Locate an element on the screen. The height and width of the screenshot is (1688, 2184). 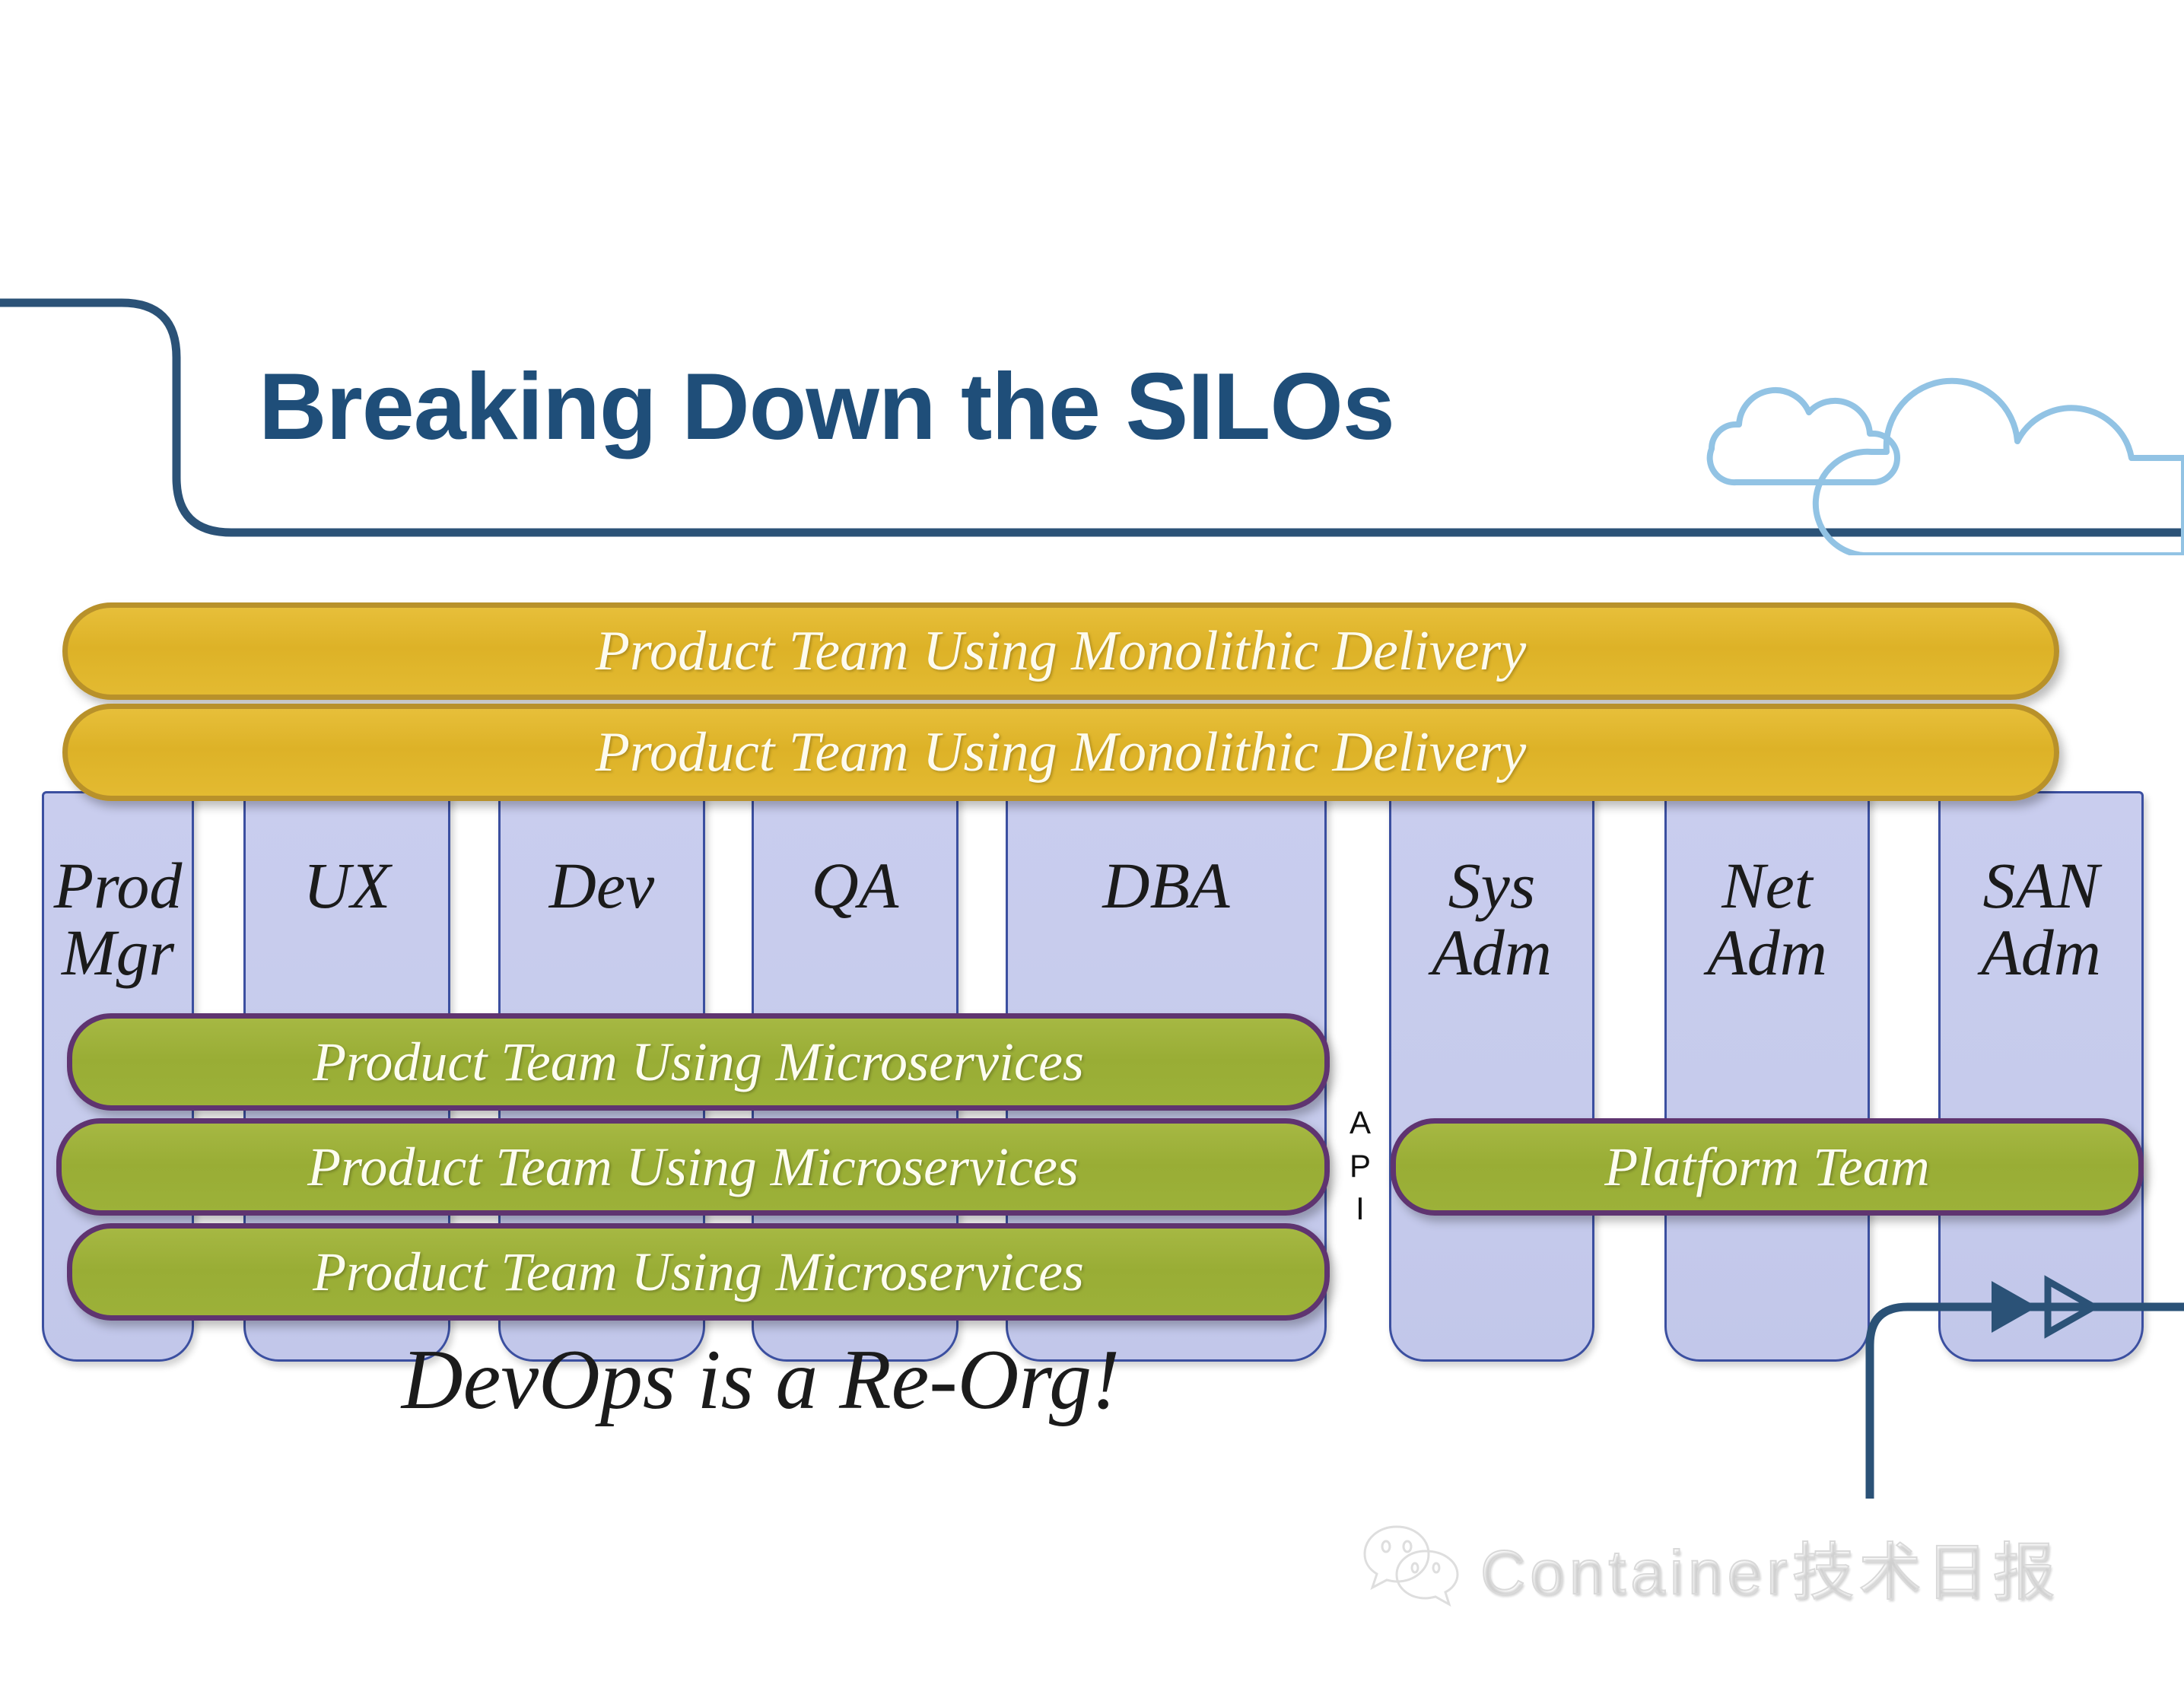
silo-column-san-adm: SAN Adm is located at coordinates (2041, 1076).